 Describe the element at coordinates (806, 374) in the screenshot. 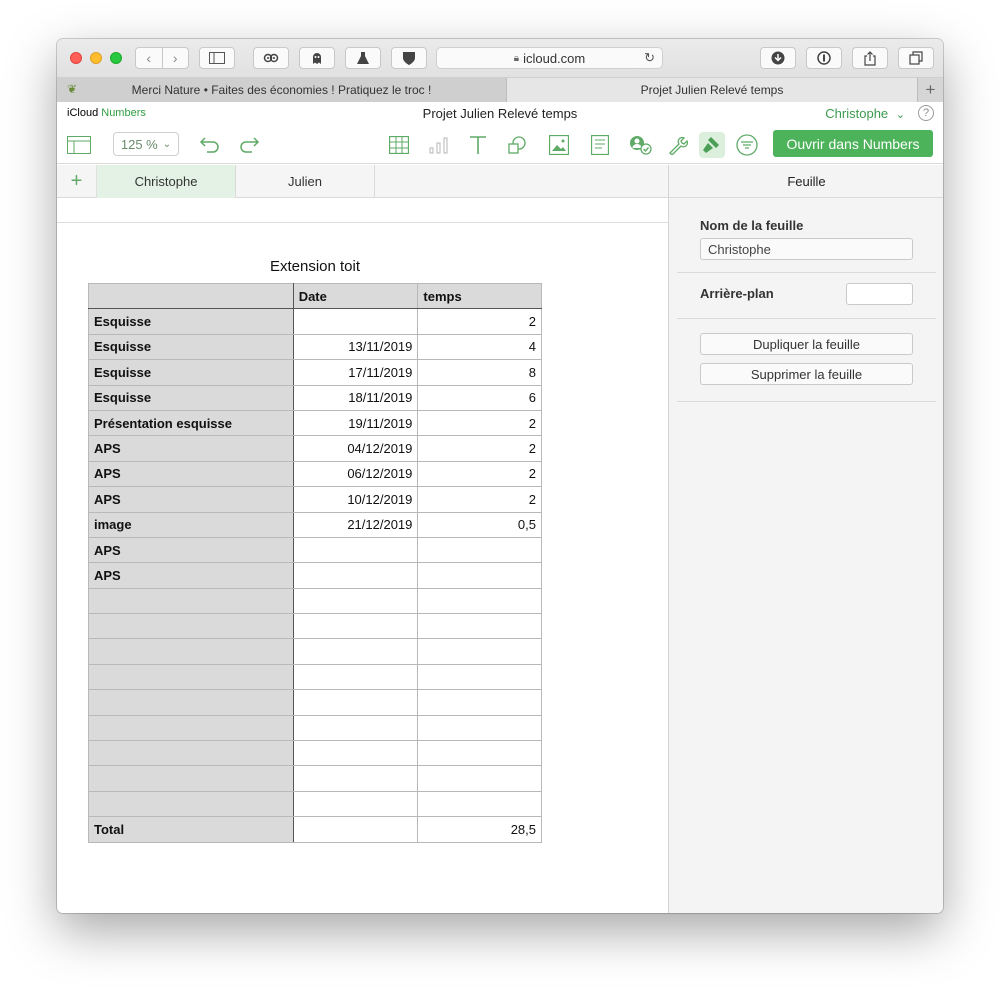

I see `delete-sheet-button: Supprimer la feuille` at that location.